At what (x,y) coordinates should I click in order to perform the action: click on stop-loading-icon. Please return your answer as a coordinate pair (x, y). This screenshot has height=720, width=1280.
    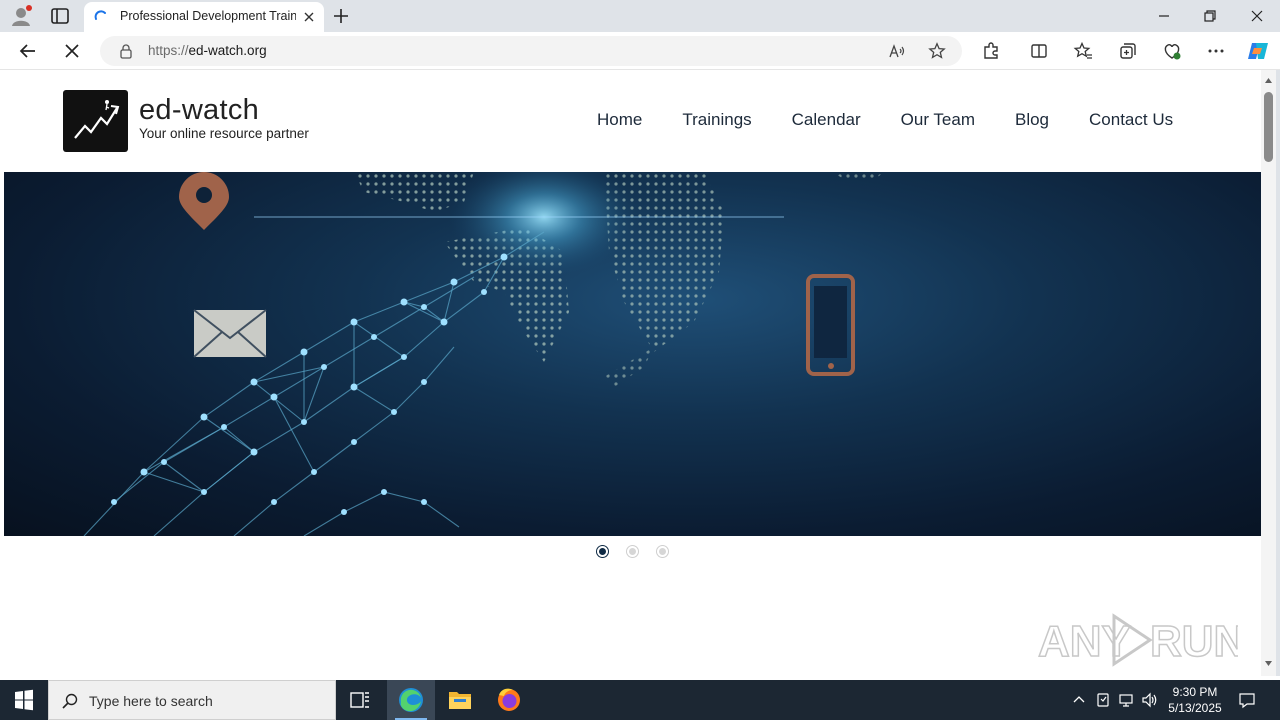
    Looking at the image, I should click on (72, 51).